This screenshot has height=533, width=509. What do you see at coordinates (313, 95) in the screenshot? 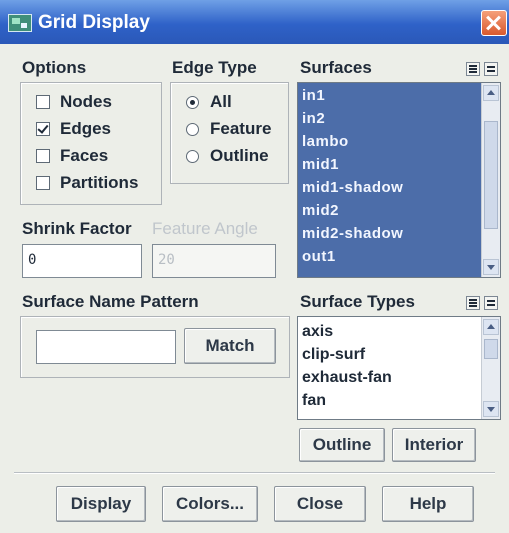
I see `surface-item: in1` at bounding box center [313, 95].